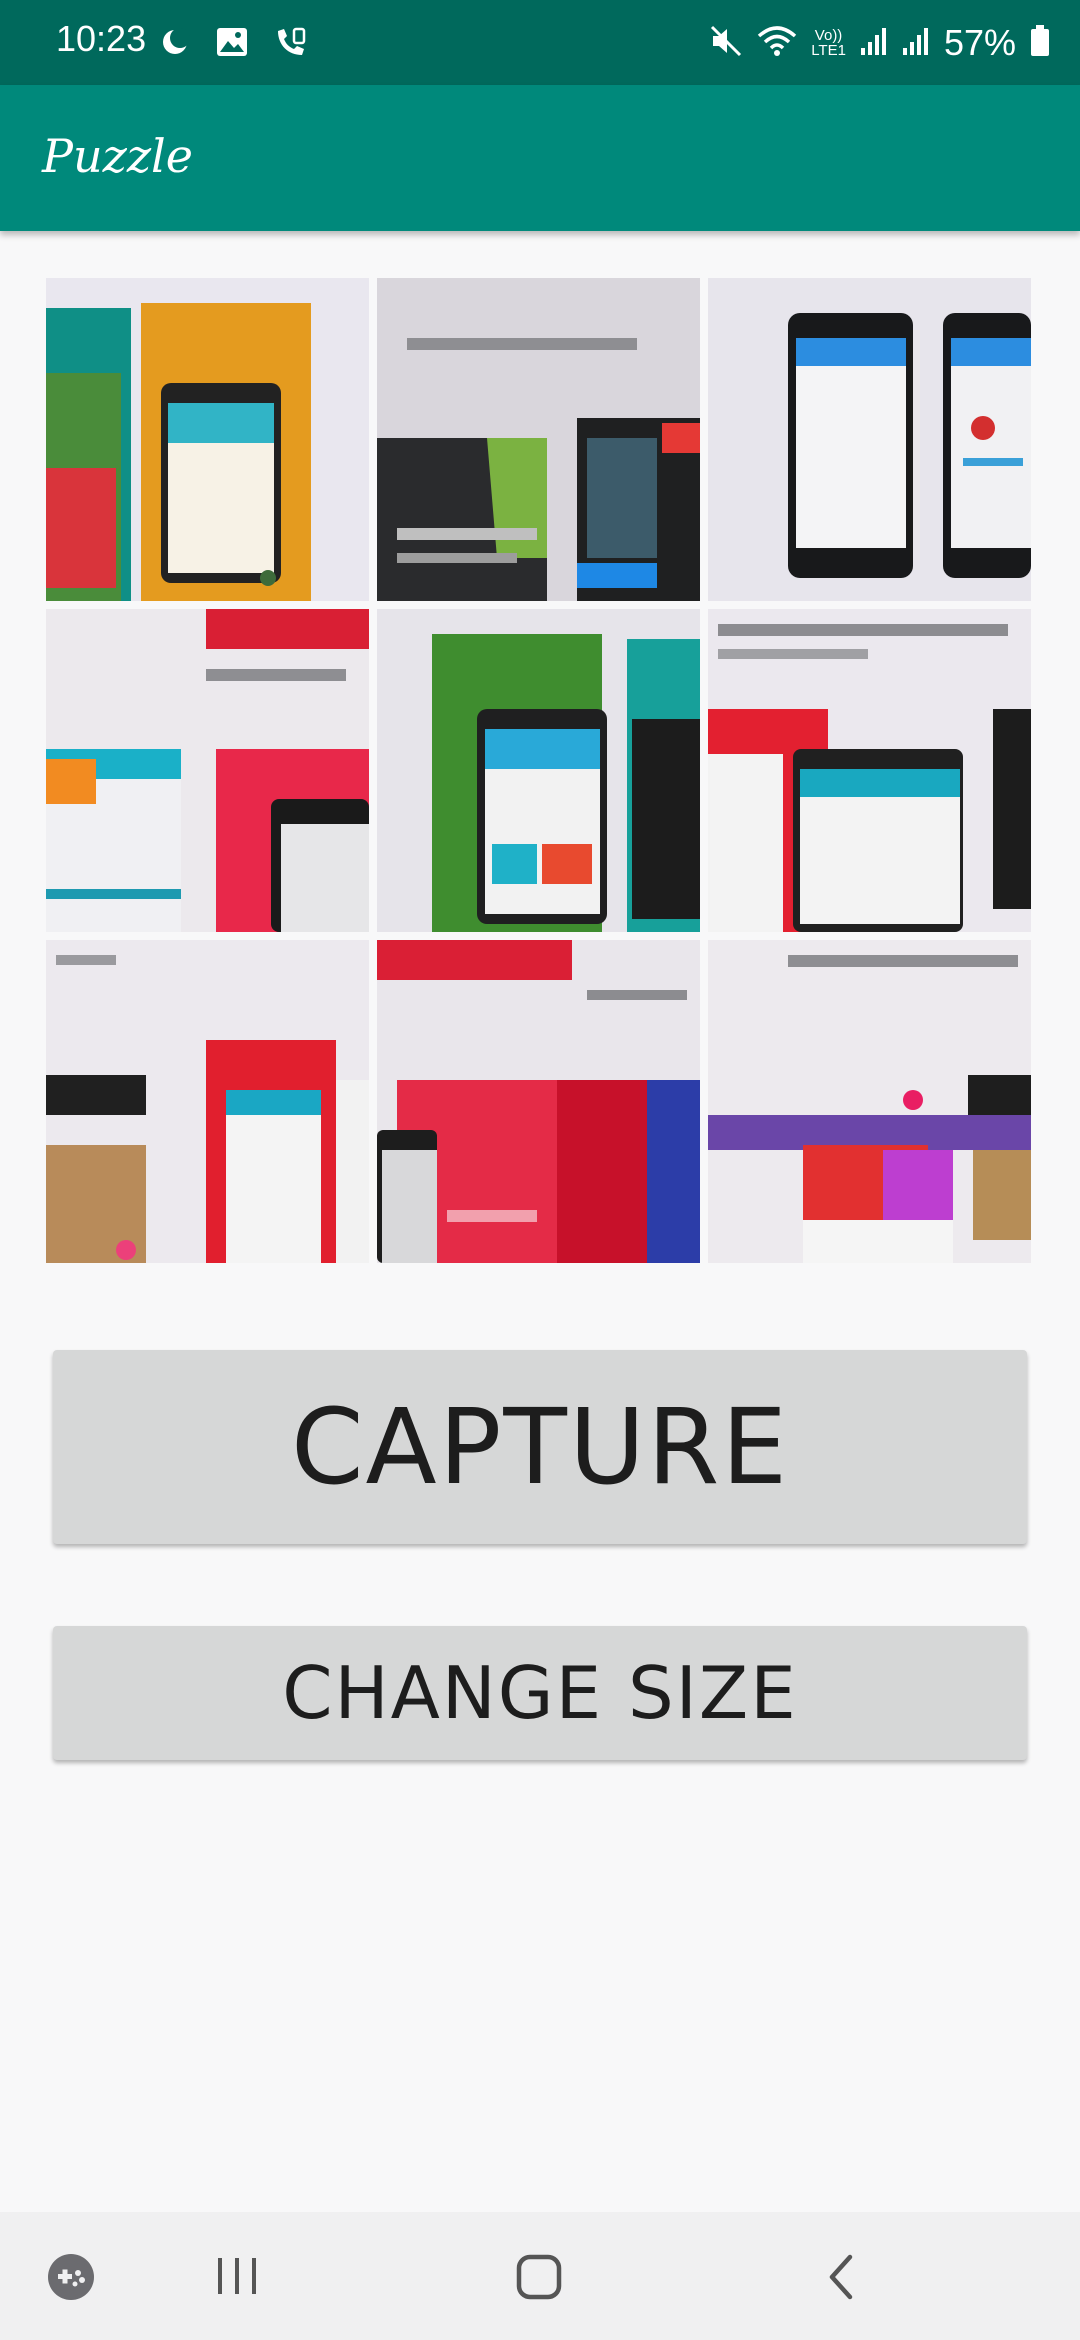  I want to click on back-icon, so click(842, 2279).